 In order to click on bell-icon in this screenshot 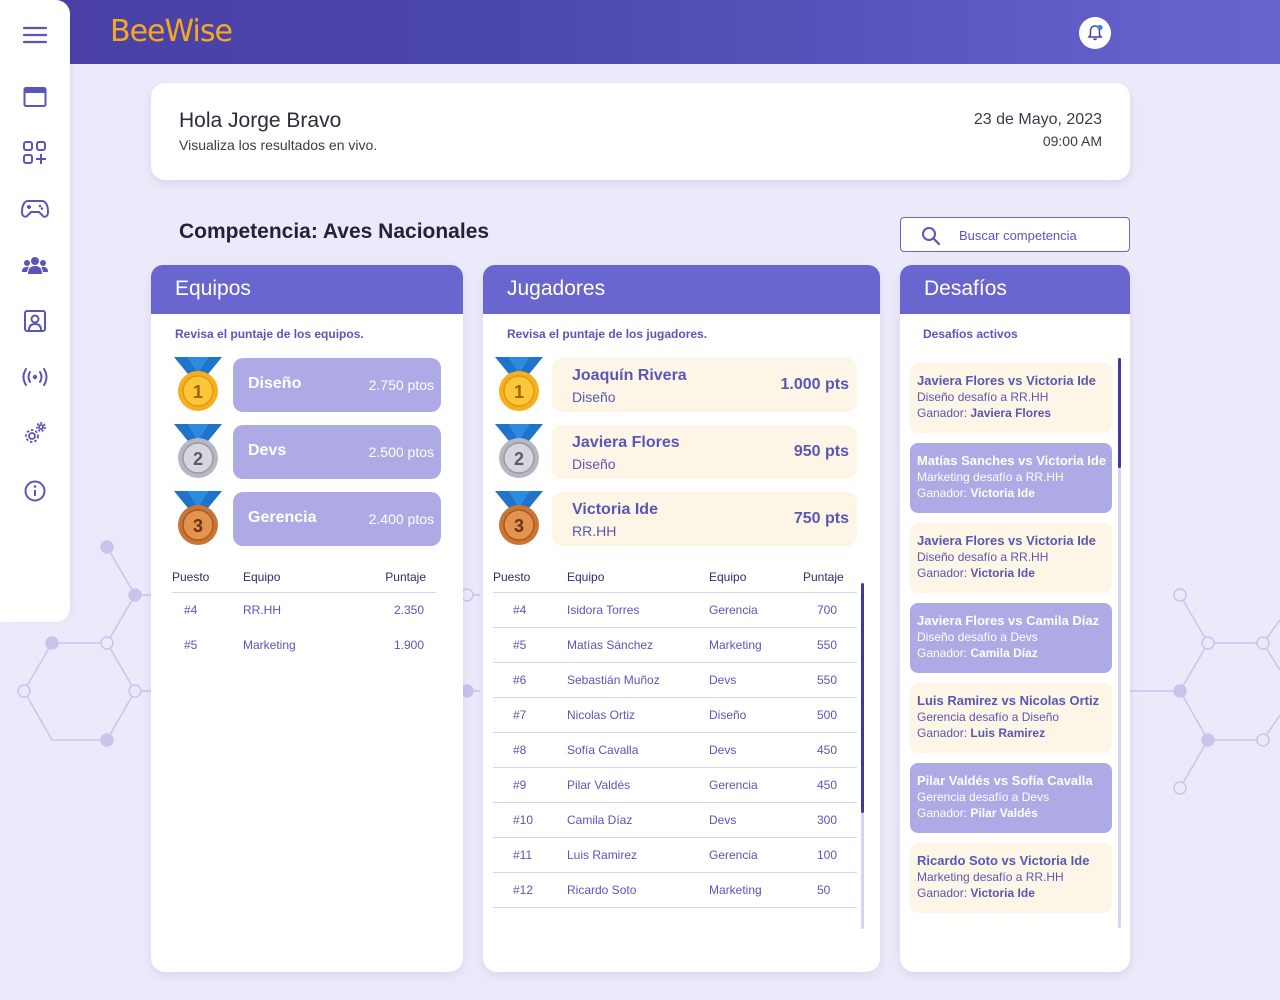, I will do `click(1095, 32)`.